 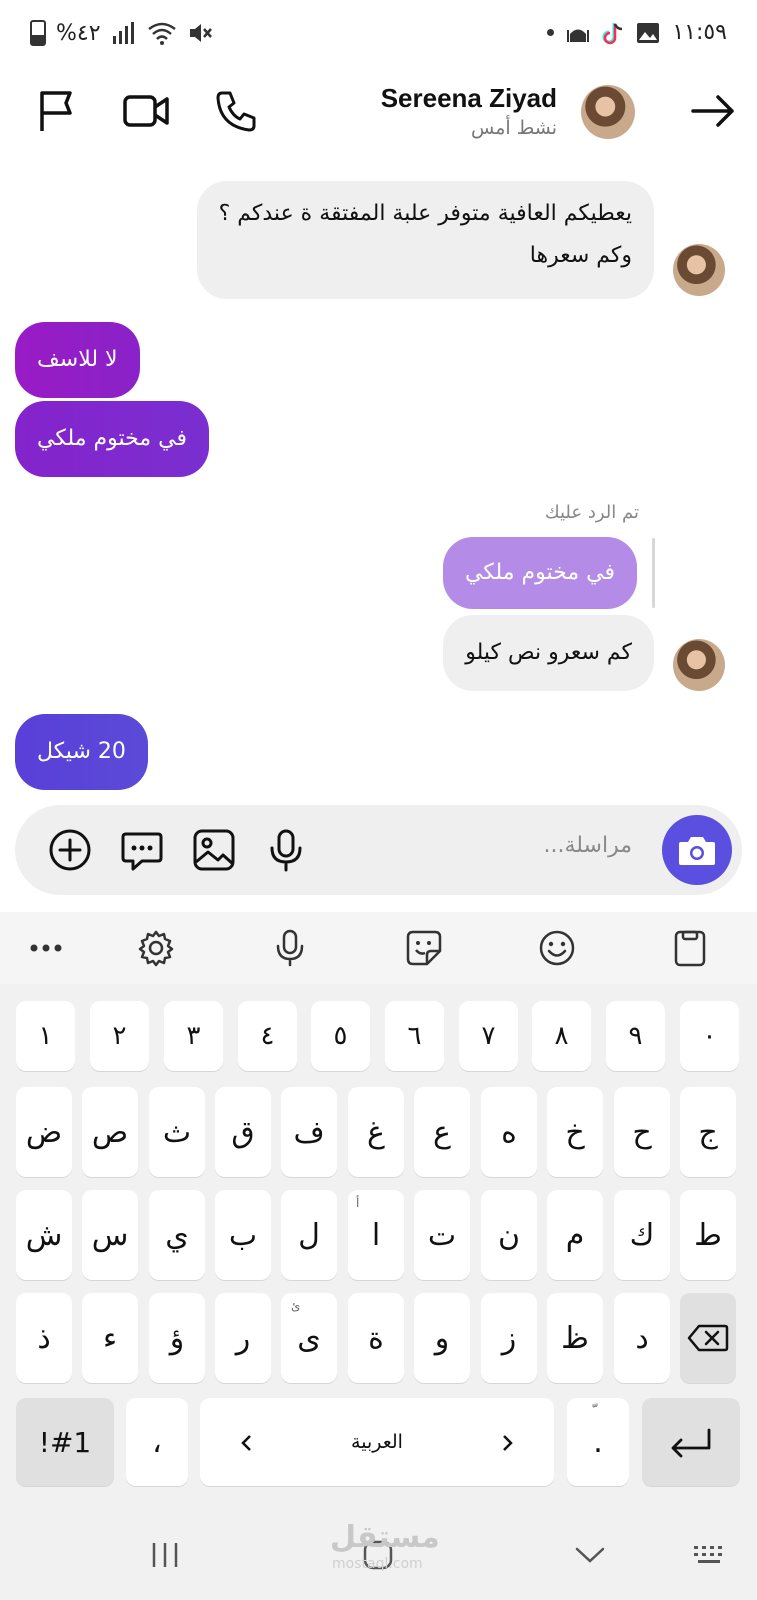 What do you see at coordinates (243, 1132) in the screenshot?
I see `key-letter: ق` at bounding box center [243, 1132].